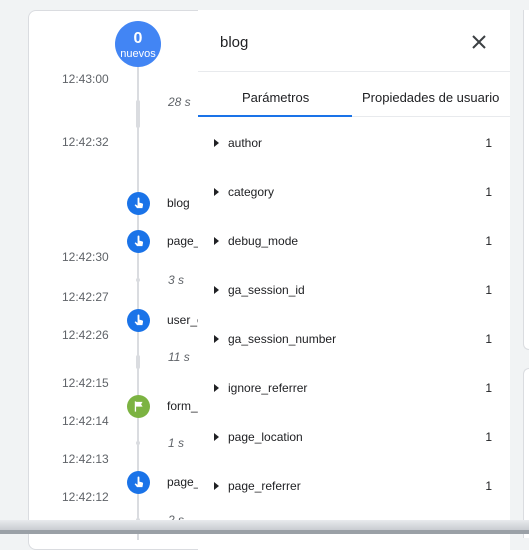  Describe the element at coordinates (268, 388) in the screenshot. I see `parameter-name: ignore_referrer` at that location.